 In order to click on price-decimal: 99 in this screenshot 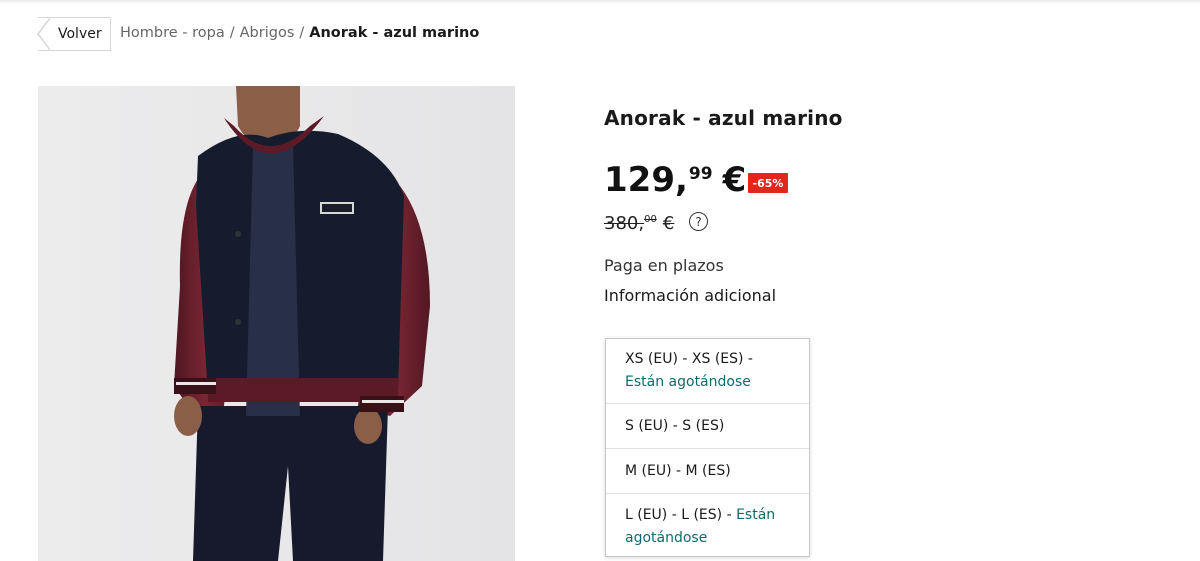, I will do `click(700, 174)`.